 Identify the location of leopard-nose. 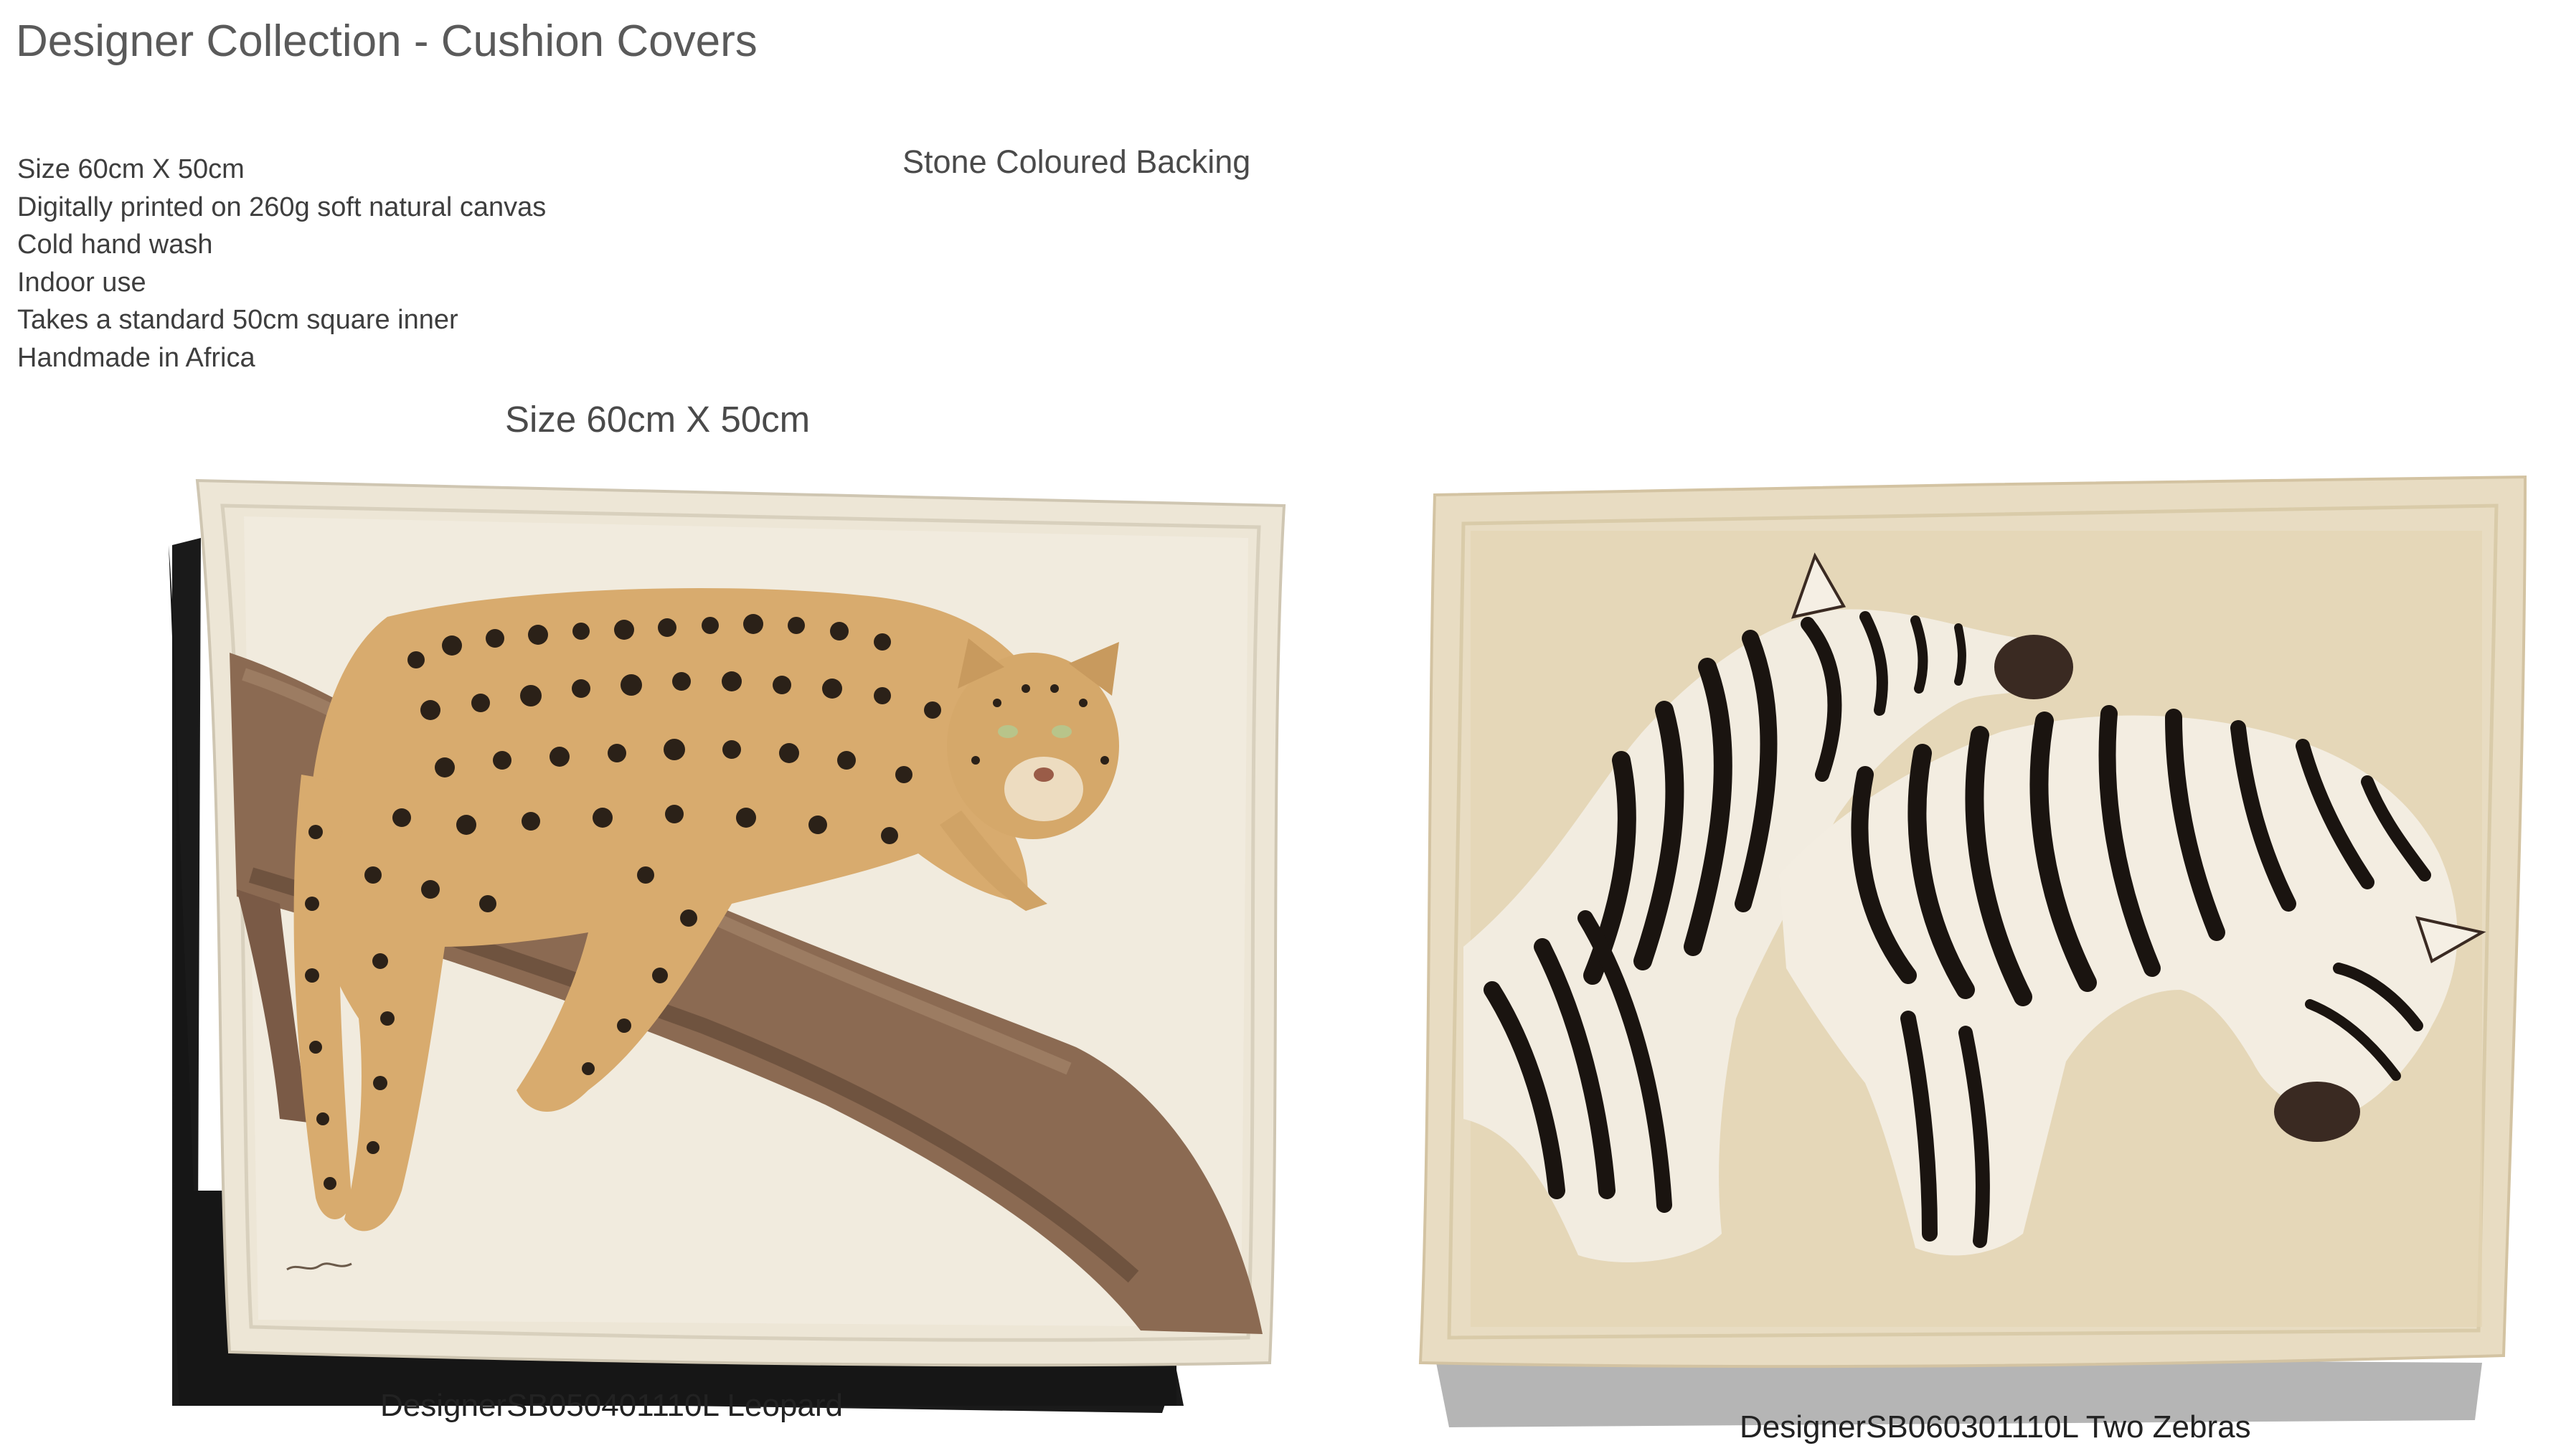
(1044, 774).